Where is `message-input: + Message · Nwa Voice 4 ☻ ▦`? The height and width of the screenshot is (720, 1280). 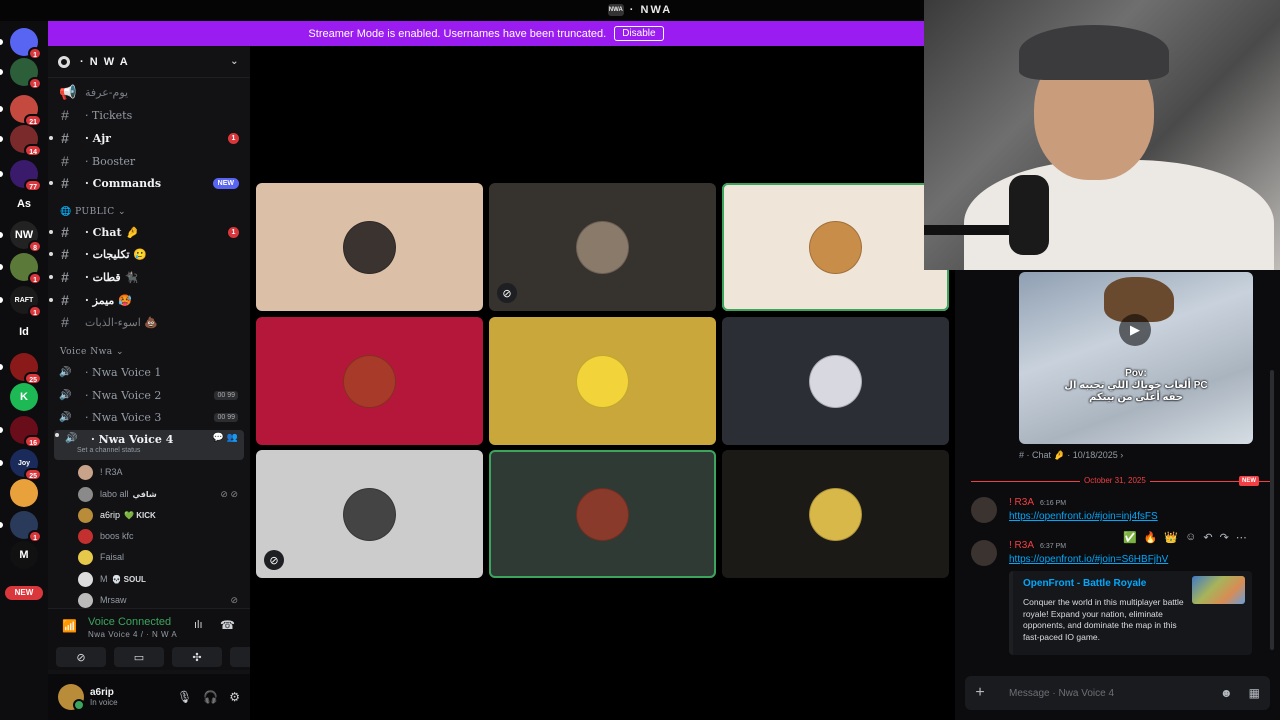 message-input: + Message · Nwa Voice 4 ☻ ▦ is located at coordinates (1117, 693).